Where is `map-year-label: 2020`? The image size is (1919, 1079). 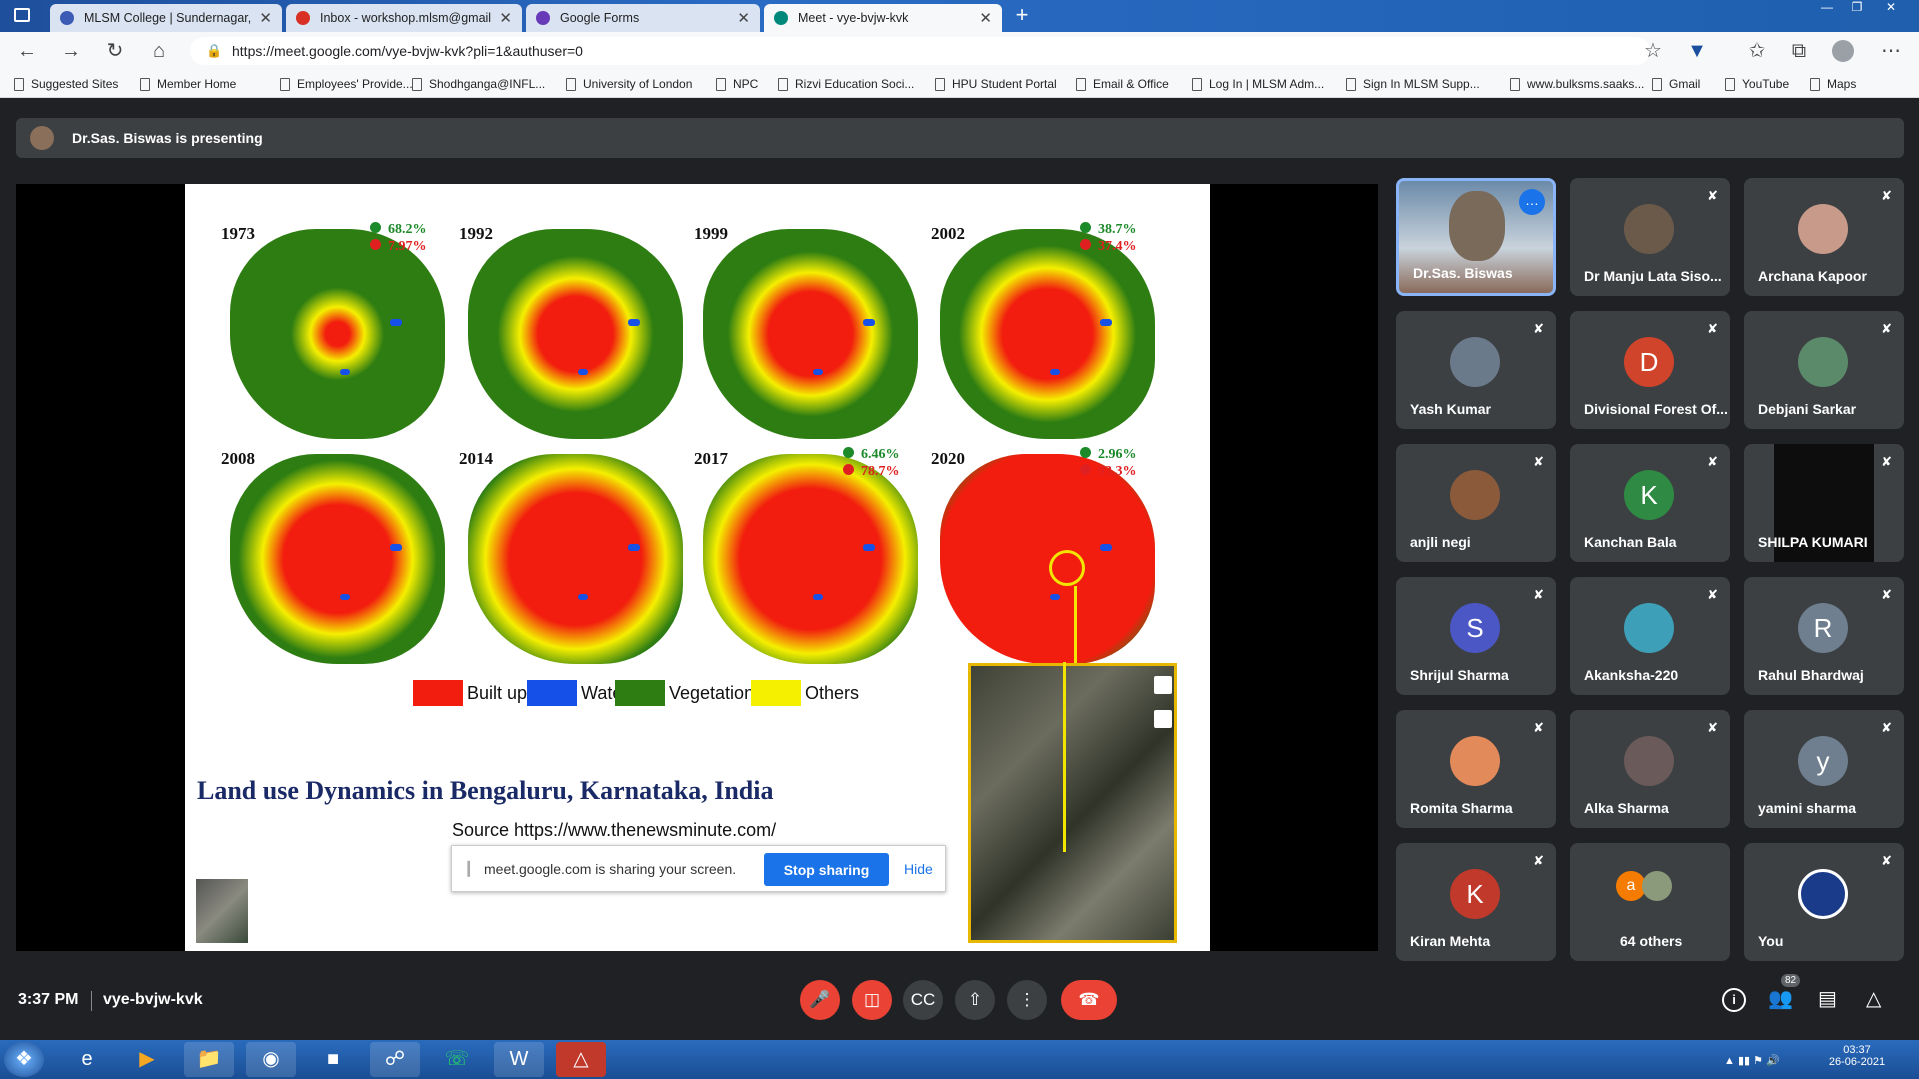 map-year-label: 2020 is located at coordinates (948, 458).